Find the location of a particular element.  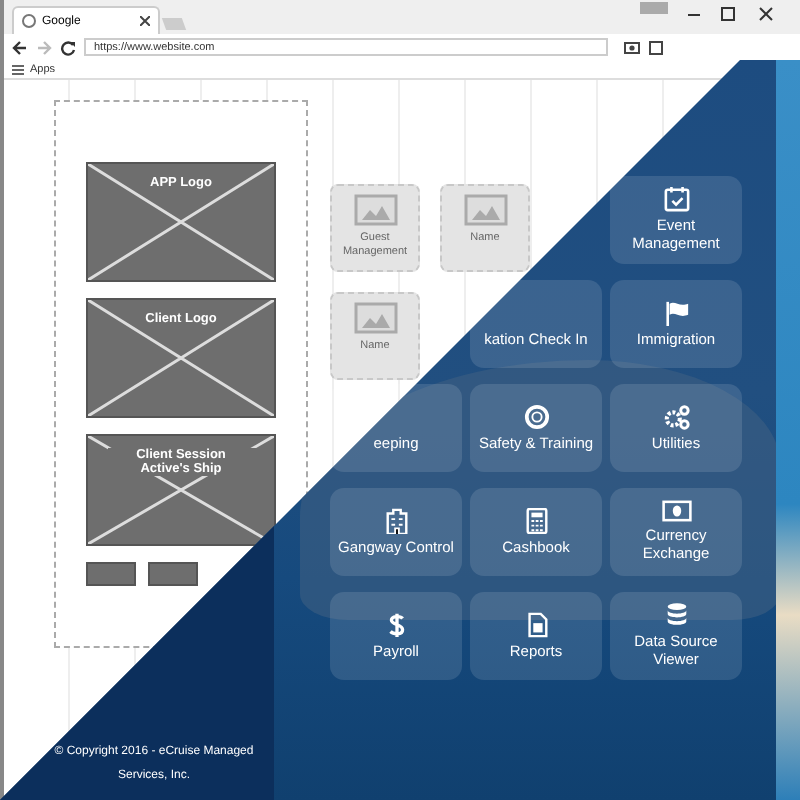

apps-grid-icon is located at coordinates (18, 69).